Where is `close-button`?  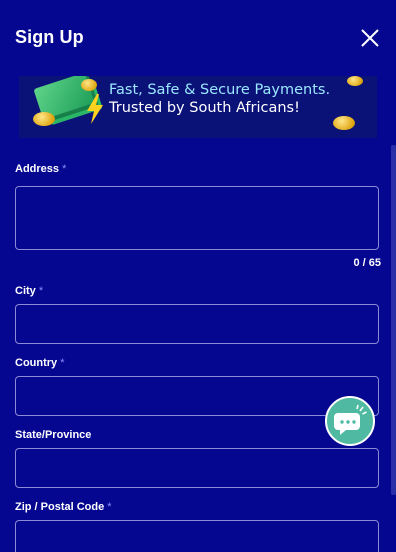 close-button is located at coordinates (370, 38).